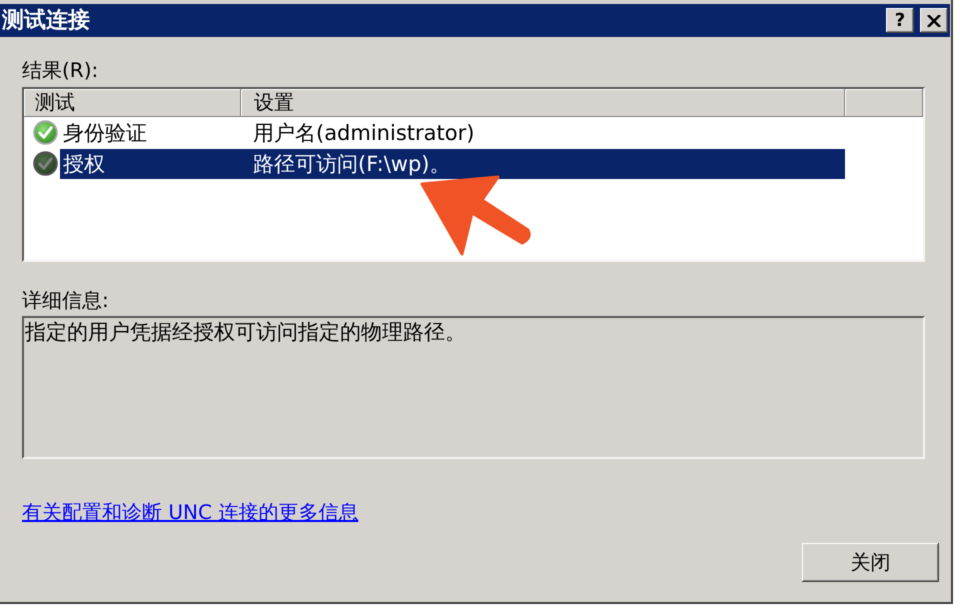 The width and height of the screenshot is (960, 613). What do you see at coordinates (190, 512) in the screenshot?
I see `help-link: 有关配置和诊断 UNC 连接的更多信息` at bounding box center [190, 512].